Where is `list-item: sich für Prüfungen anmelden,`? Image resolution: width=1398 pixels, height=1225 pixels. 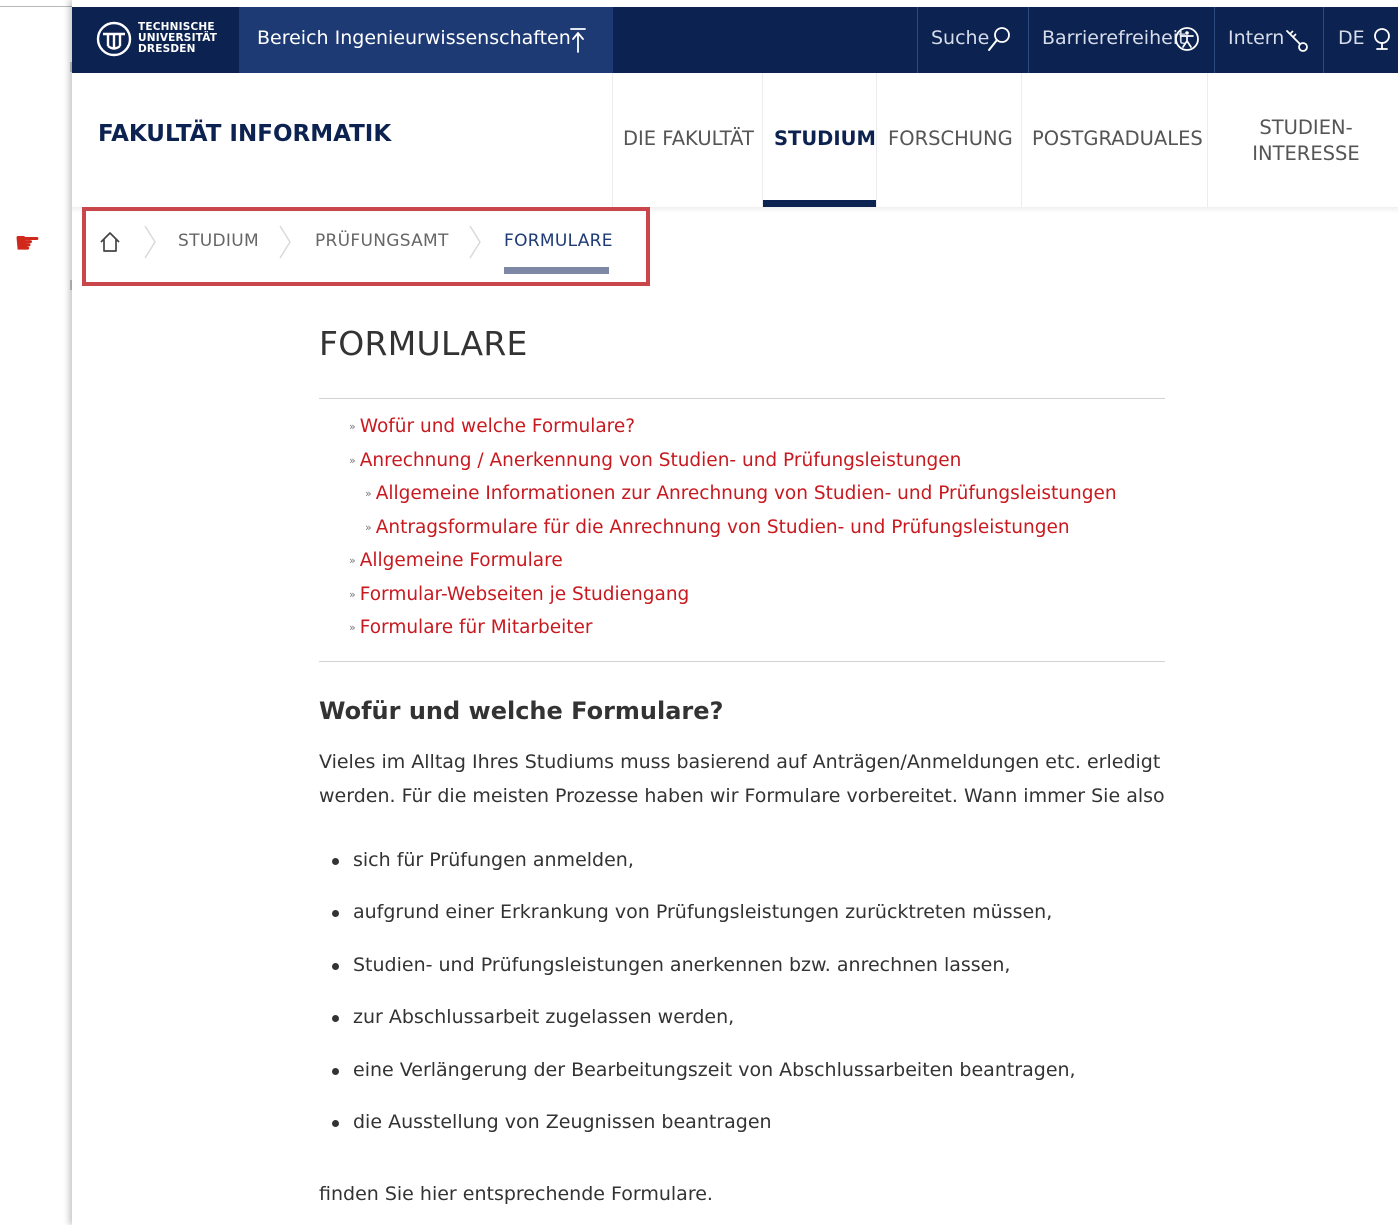 list-item: sich für Prüfungen anmelden, is located at coordinates (493, 860).